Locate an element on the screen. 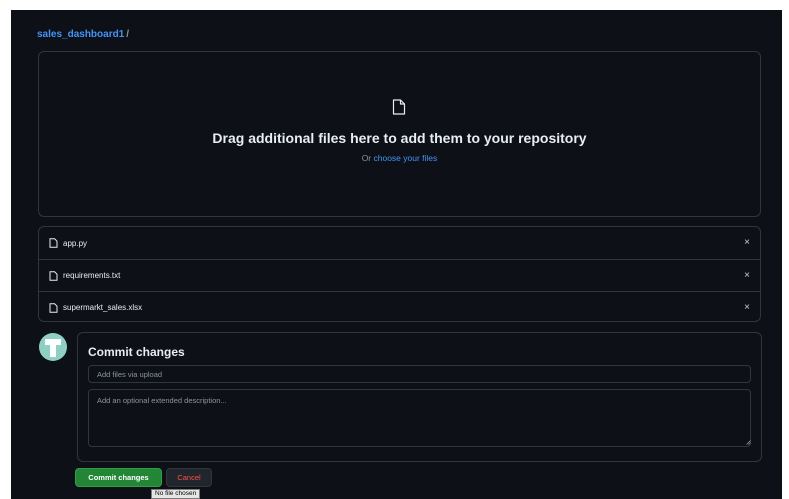 The image size is (789, 499). breadcrumb-repo-link: sales_dashboard1 is located at coordinates (80, 34).